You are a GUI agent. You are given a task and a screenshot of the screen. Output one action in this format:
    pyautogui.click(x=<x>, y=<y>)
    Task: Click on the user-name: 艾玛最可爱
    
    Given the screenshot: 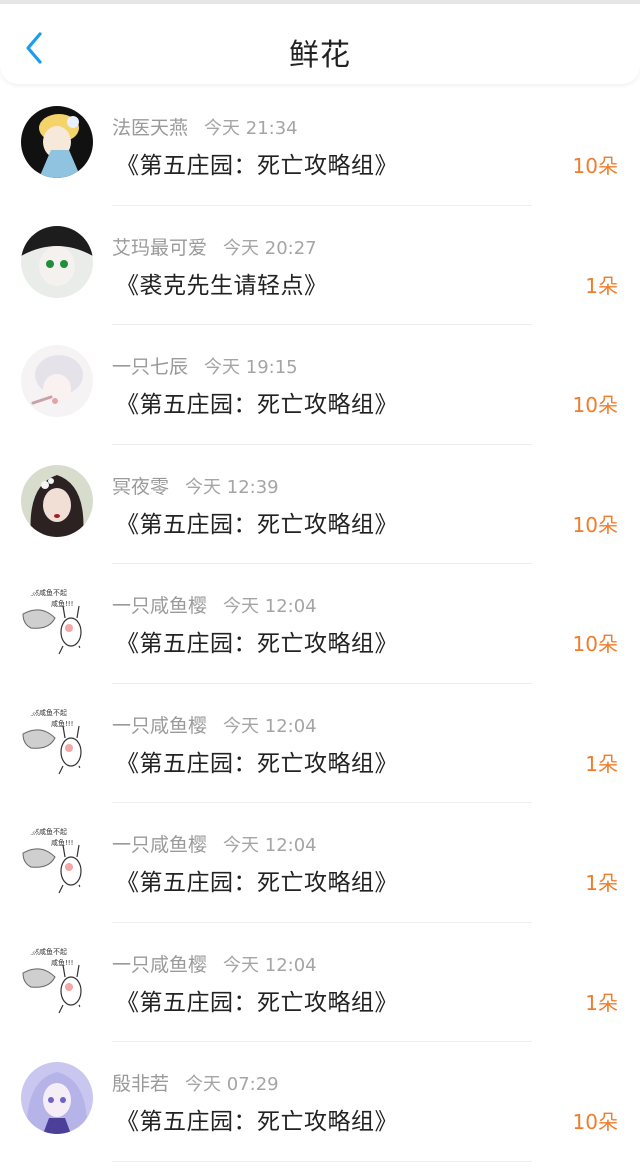 What is the action you would take?
    pyautogui.click(x=159, y=248)
    